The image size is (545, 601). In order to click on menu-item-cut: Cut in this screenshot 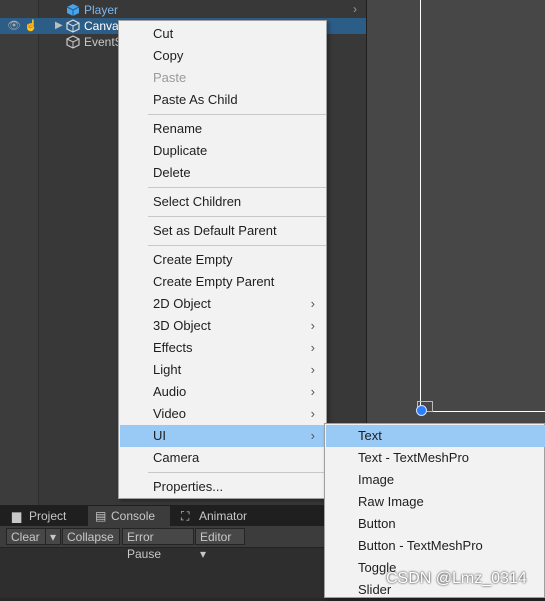, I will do `click(222, 34)`.